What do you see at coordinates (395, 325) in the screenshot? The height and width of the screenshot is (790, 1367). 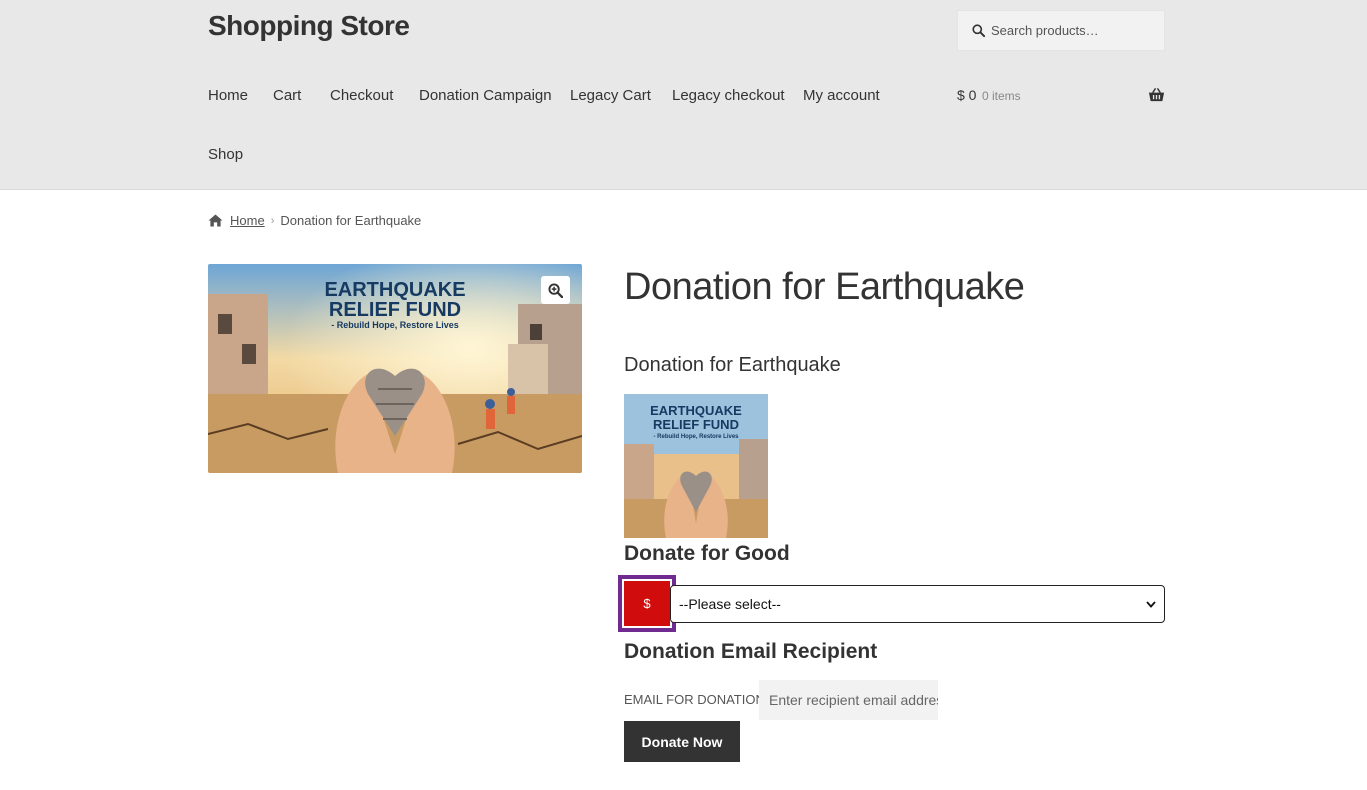 I see `image-text-line3: - Rebuild Hope, Restore Lives` at bounding box center [395, 325].